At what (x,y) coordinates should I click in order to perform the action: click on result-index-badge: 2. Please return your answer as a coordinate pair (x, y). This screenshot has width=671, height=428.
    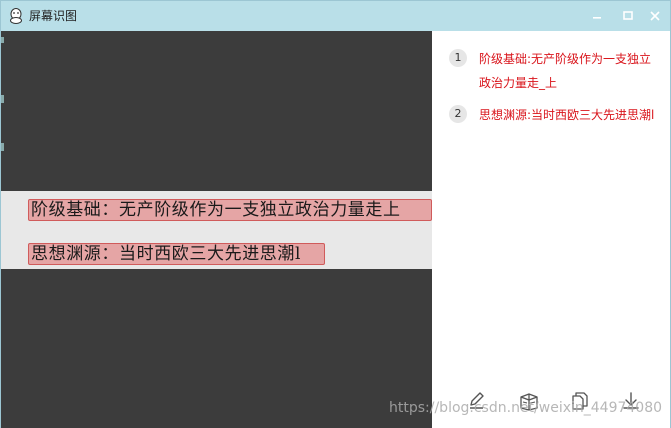
    Looking at the image, I should click on (458, 114).